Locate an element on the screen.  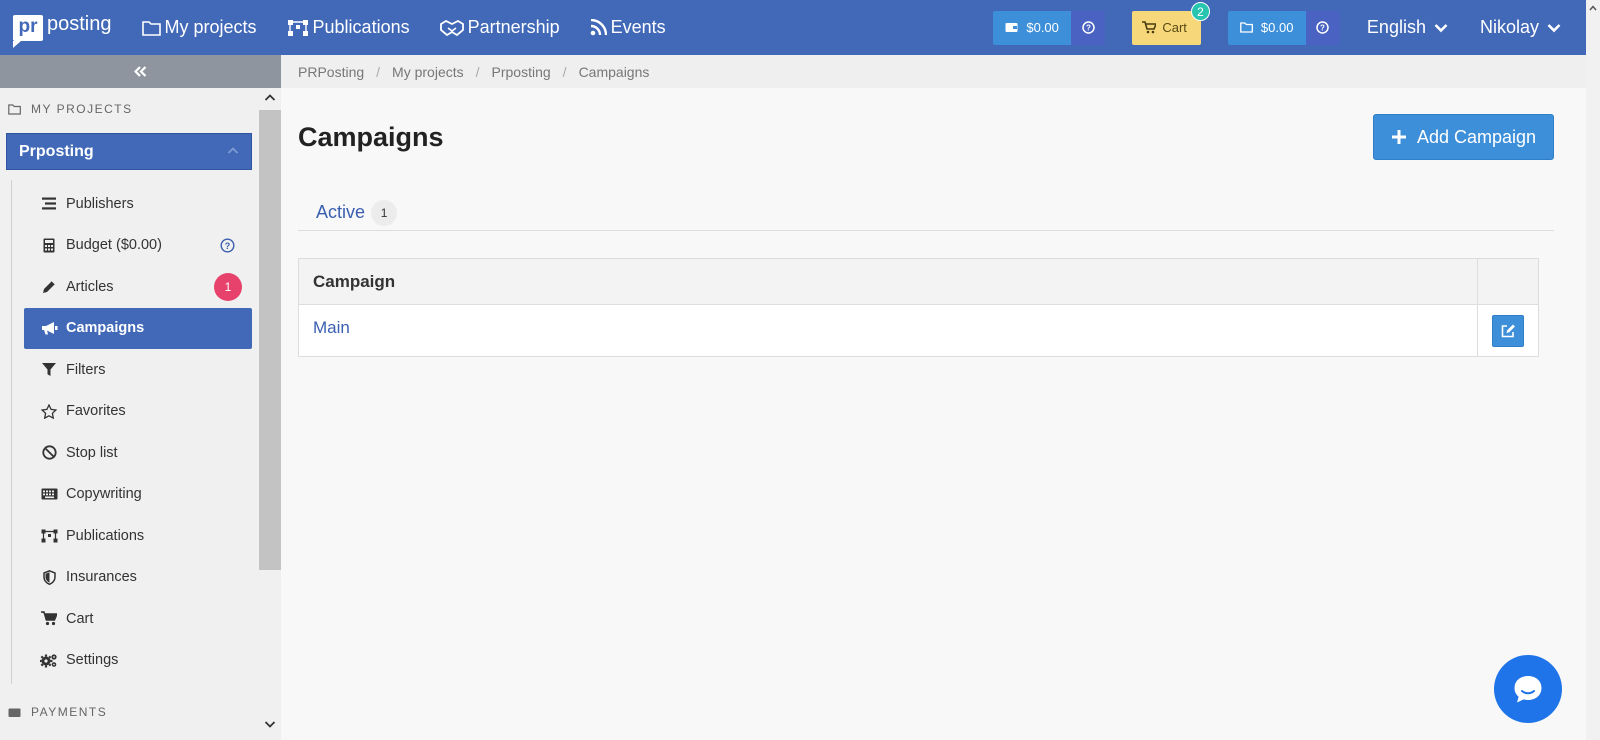
shield-icon is located at coordinates (49, 577).